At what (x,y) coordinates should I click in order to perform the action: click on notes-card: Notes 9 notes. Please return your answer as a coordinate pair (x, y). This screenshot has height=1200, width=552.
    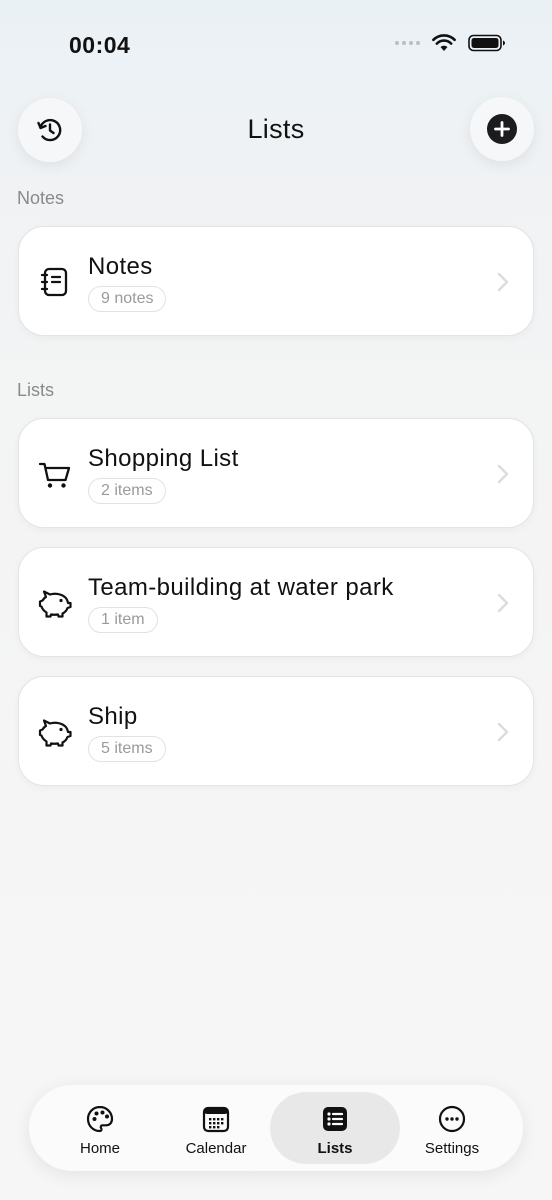
    Looking at the image, I should click on (276, 281).